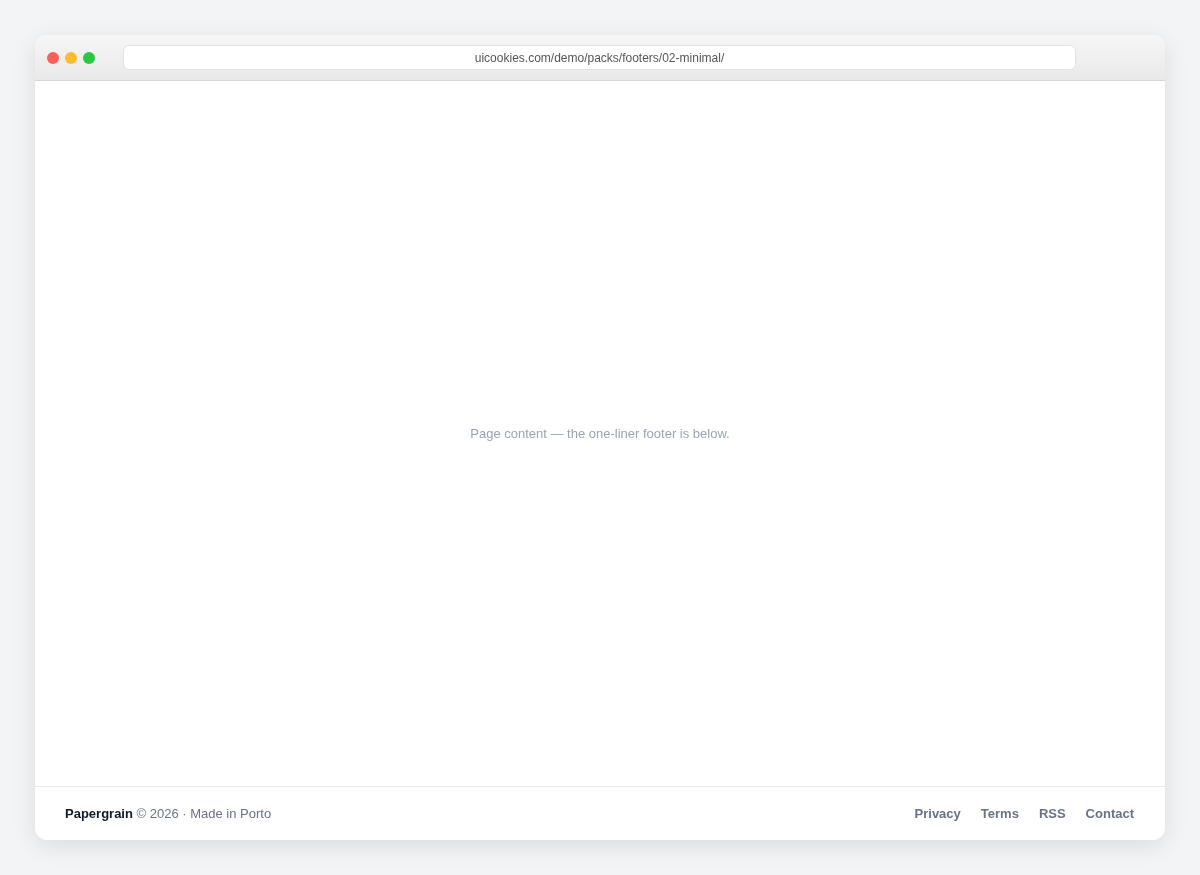 The image size is (1200, 875). What do you see at coordinates (168, 813) in the screenshot?
I see `copyright-text: Papergrain © 2026 · Made in Porto` at bounding box center [168, 813].